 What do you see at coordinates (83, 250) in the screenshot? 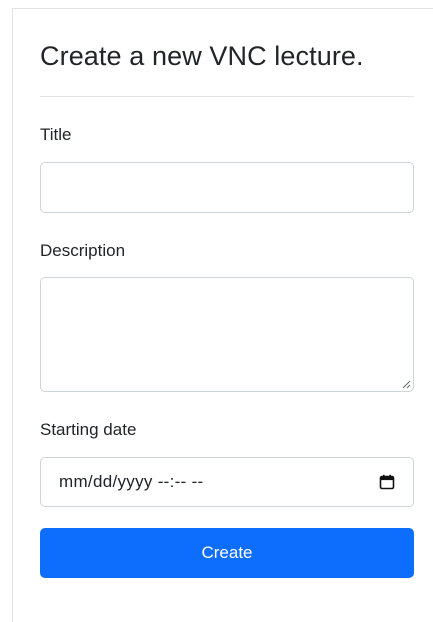
I see `description-label: Description` at bounding box center [83, 250].